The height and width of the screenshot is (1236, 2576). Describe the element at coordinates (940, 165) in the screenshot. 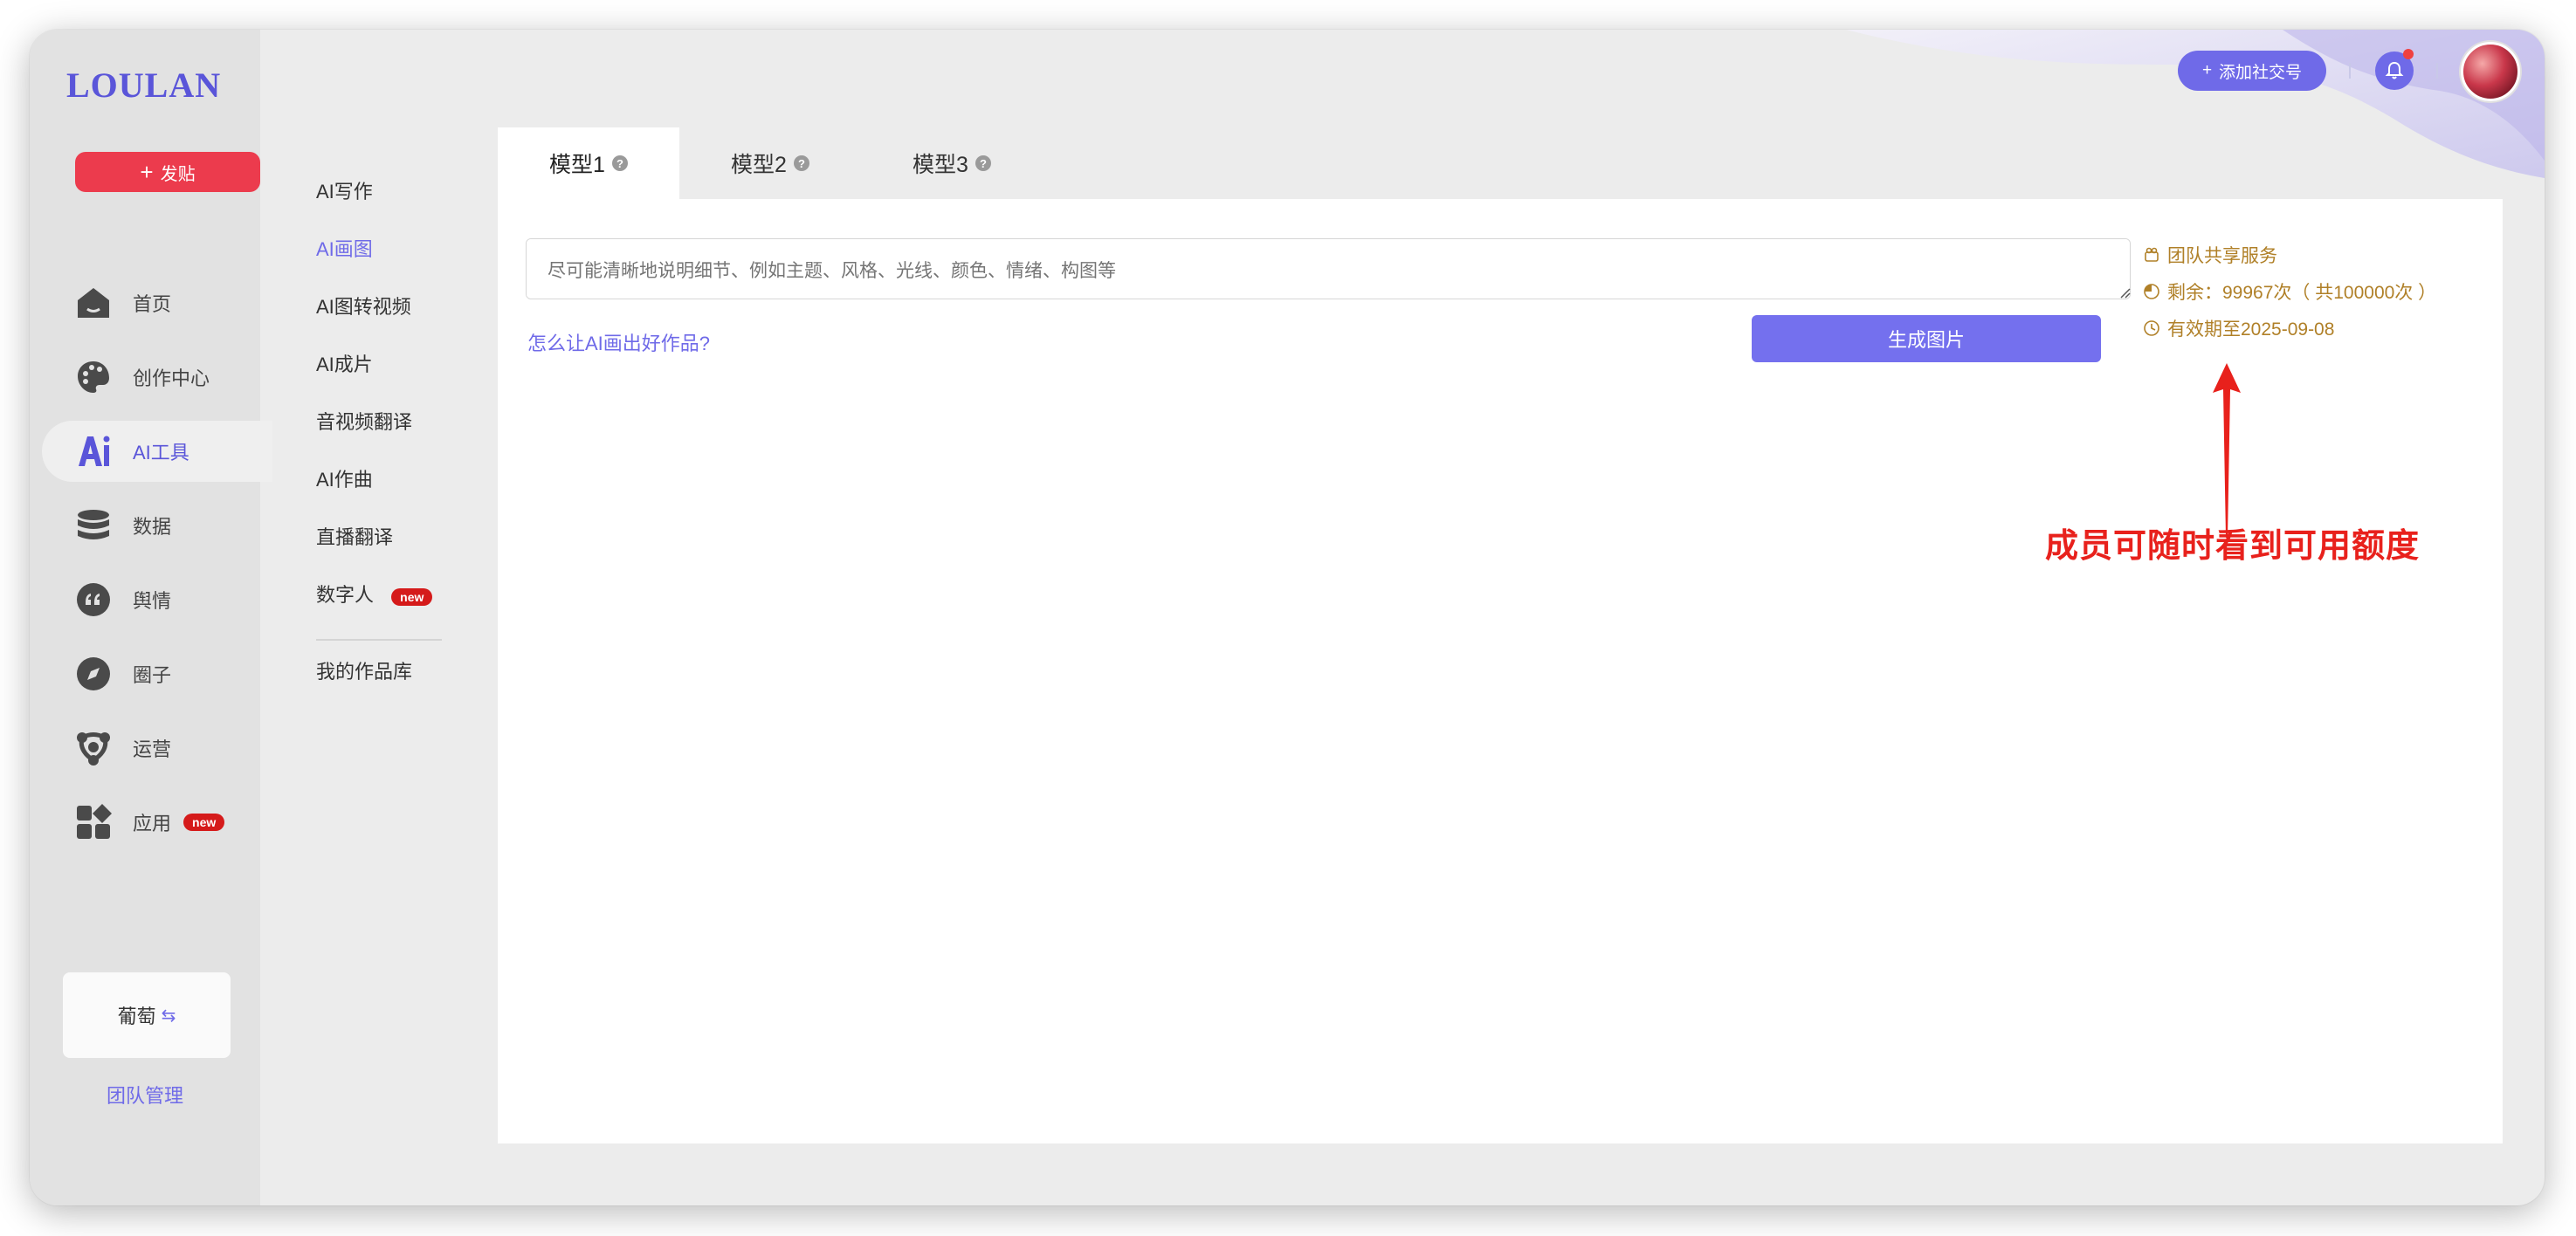

I see `tab-label: 模型3` at that location.